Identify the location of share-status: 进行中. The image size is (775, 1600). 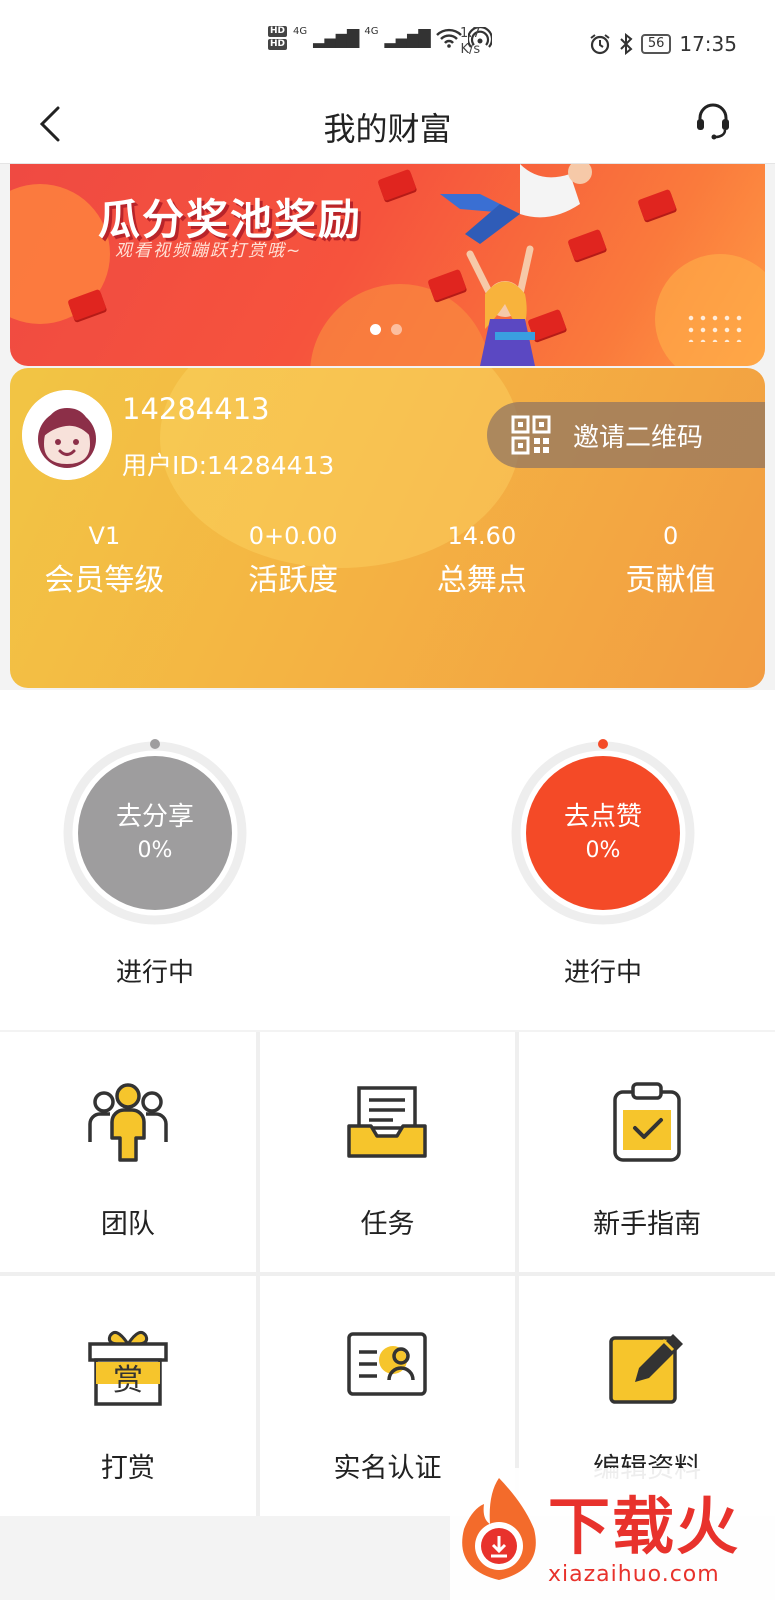
(154, 973).